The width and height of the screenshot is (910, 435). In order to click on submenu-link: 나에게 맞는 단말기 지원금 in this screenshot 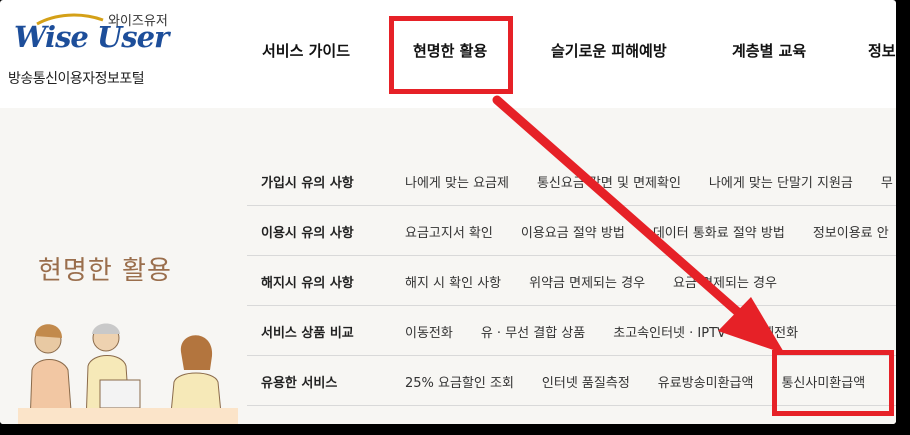, I will do `click(781, 183)`.